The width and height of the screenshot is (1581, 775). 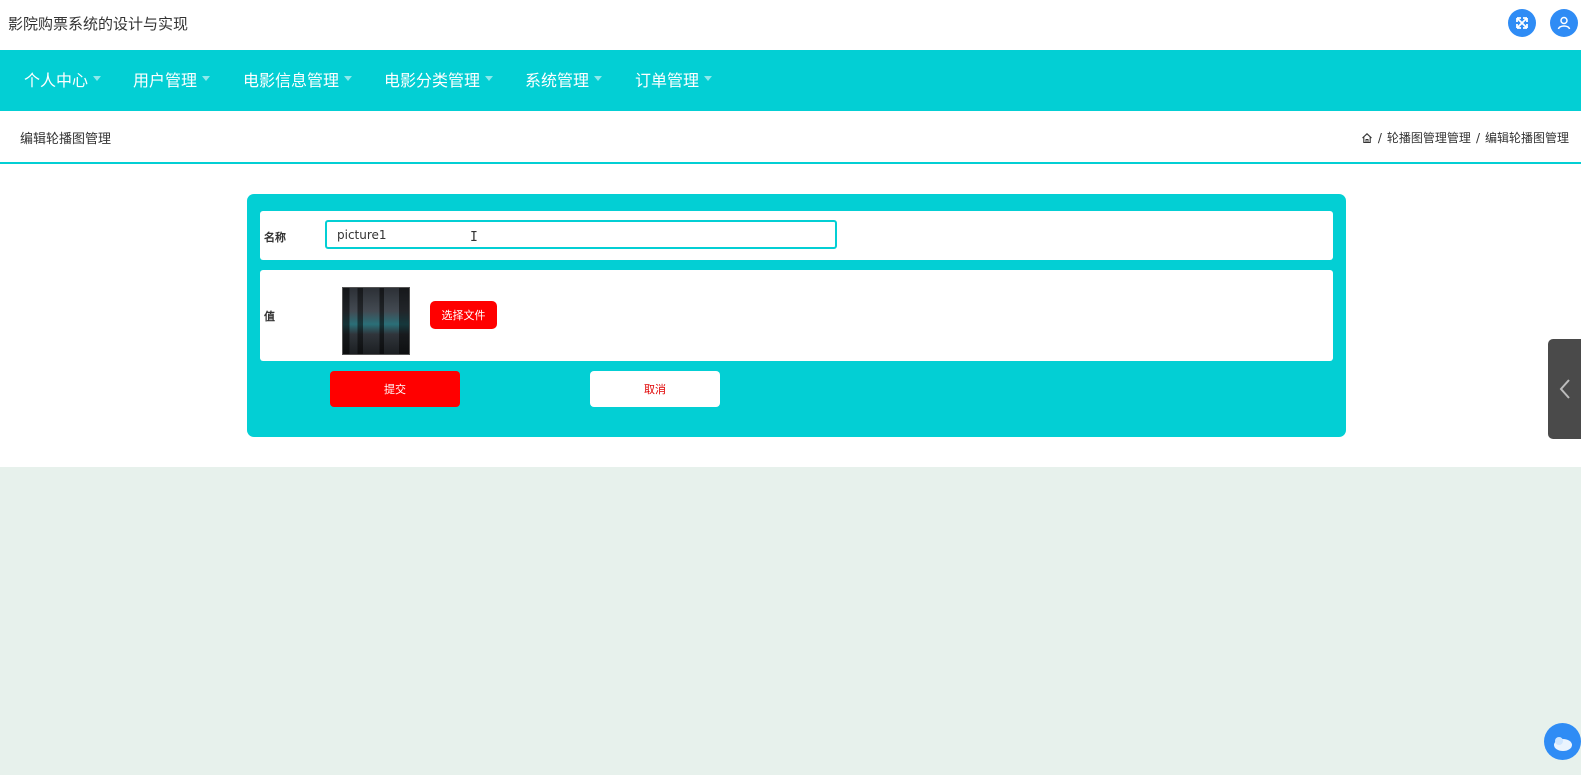 I want to click on side-panel-toggle, so click(x=1564, y=389).